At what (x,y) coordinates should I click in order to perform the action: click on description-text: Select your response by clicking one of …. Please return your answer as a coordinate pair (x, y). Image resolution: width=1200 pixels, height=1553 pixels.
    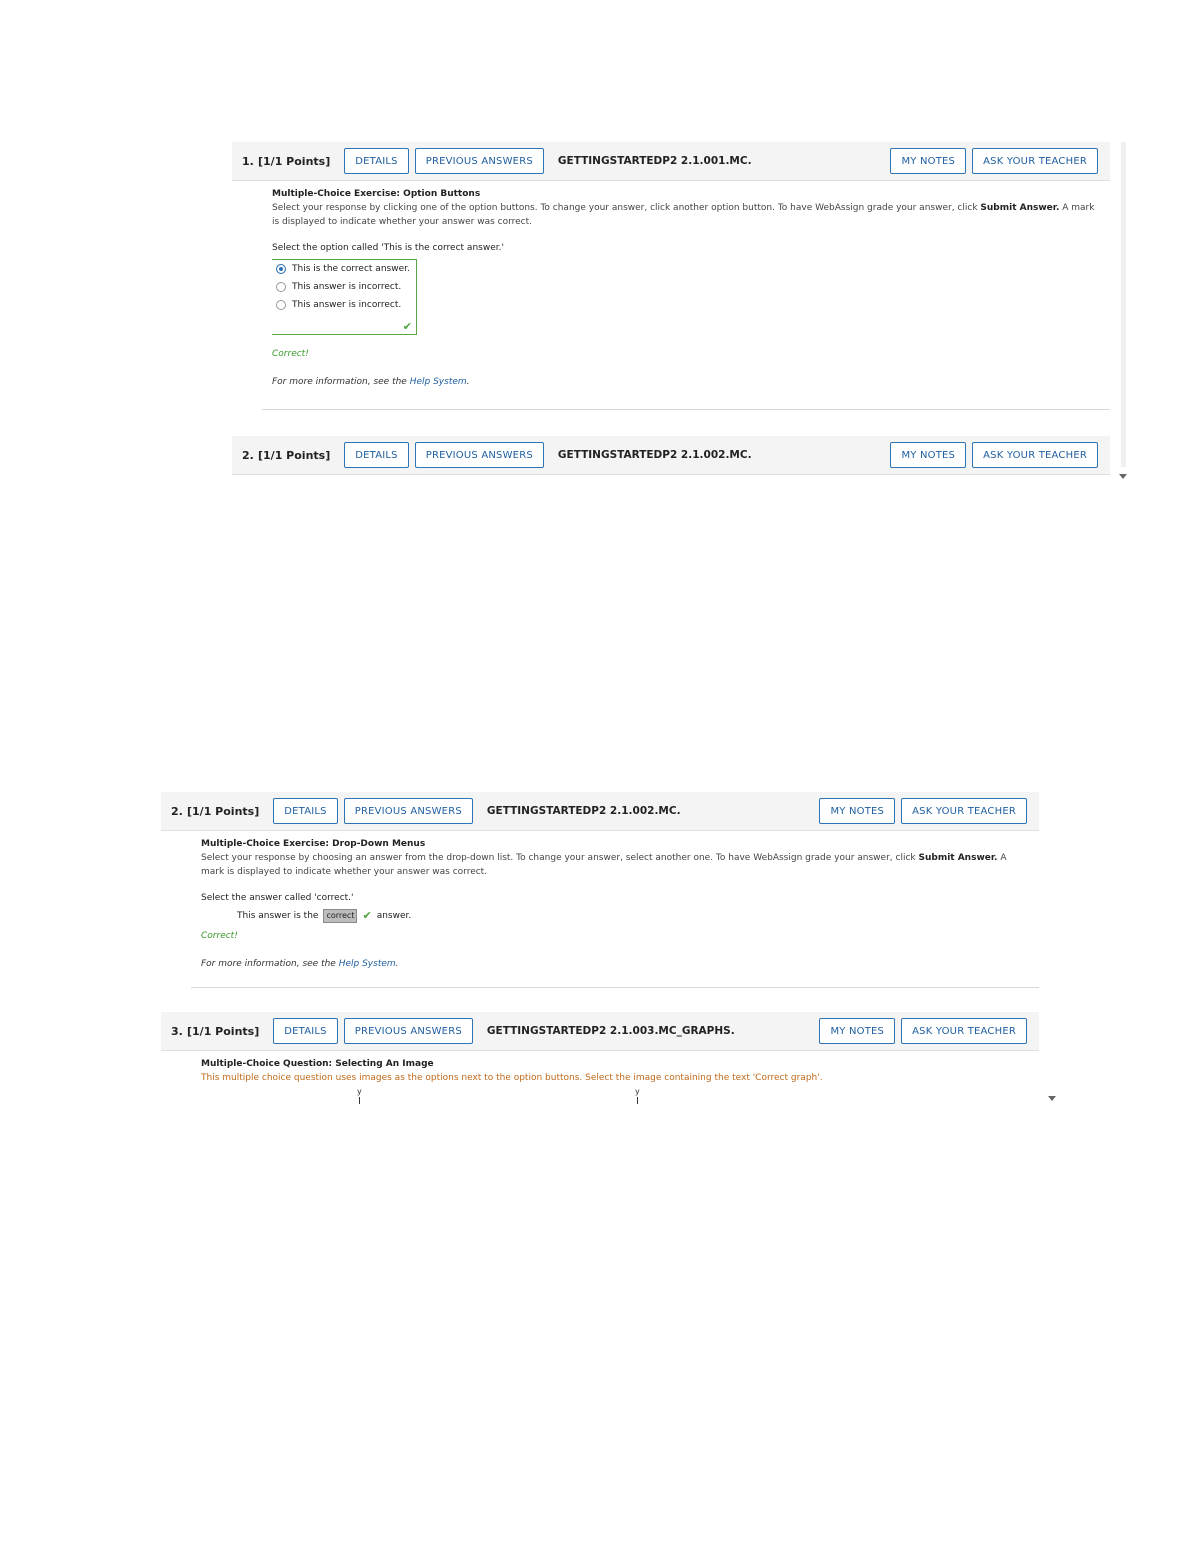
    Looking at the image, I should click on (625, 208).